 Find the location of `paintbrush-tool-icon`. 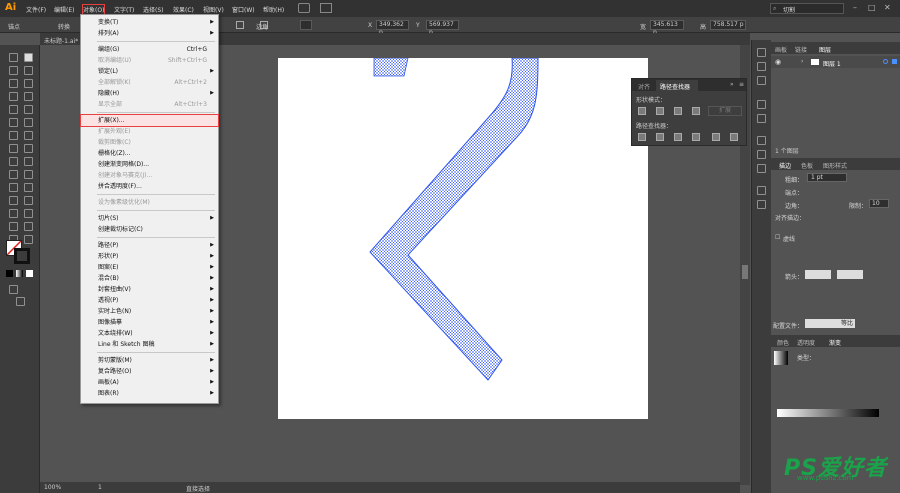

paintbrush-tool-icon is located at coordinates (28, 109).